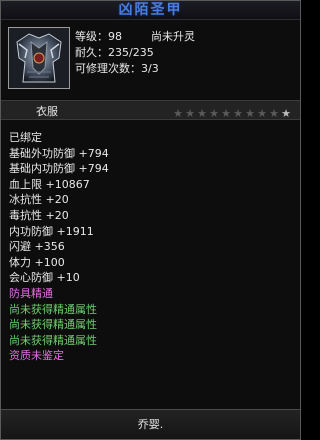 This screenshot has height=440, width=320. What do you see at coordinates (150, 110) in the screenshot?
I see `item-type-strip: 衣服 ★ ★ ★ ★ ★ ★ ★ ★ ★ ★` at bounding box center [150, 110].